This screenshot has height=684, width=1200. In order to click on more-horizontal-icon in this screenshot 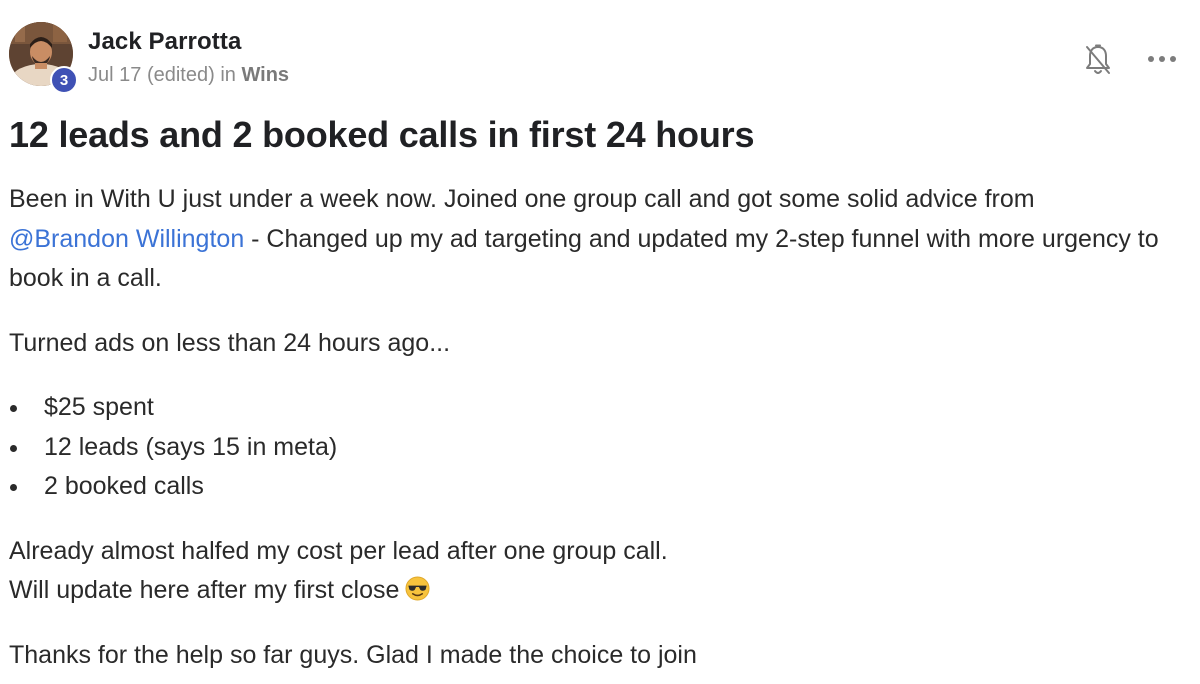, I will do `click(1162, 59)`.